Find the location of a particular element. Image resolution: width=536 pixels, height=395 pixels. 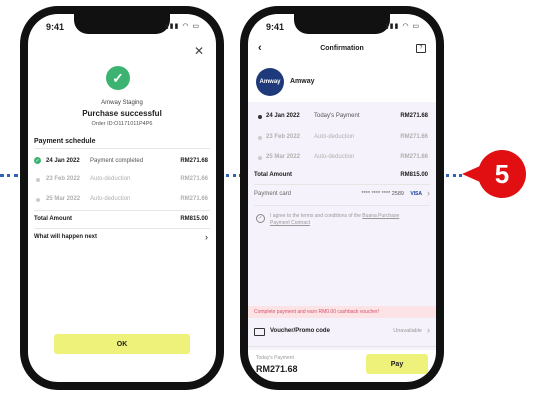

voucher-label: Voucher/Promo code is located at coordinates (300, 331).